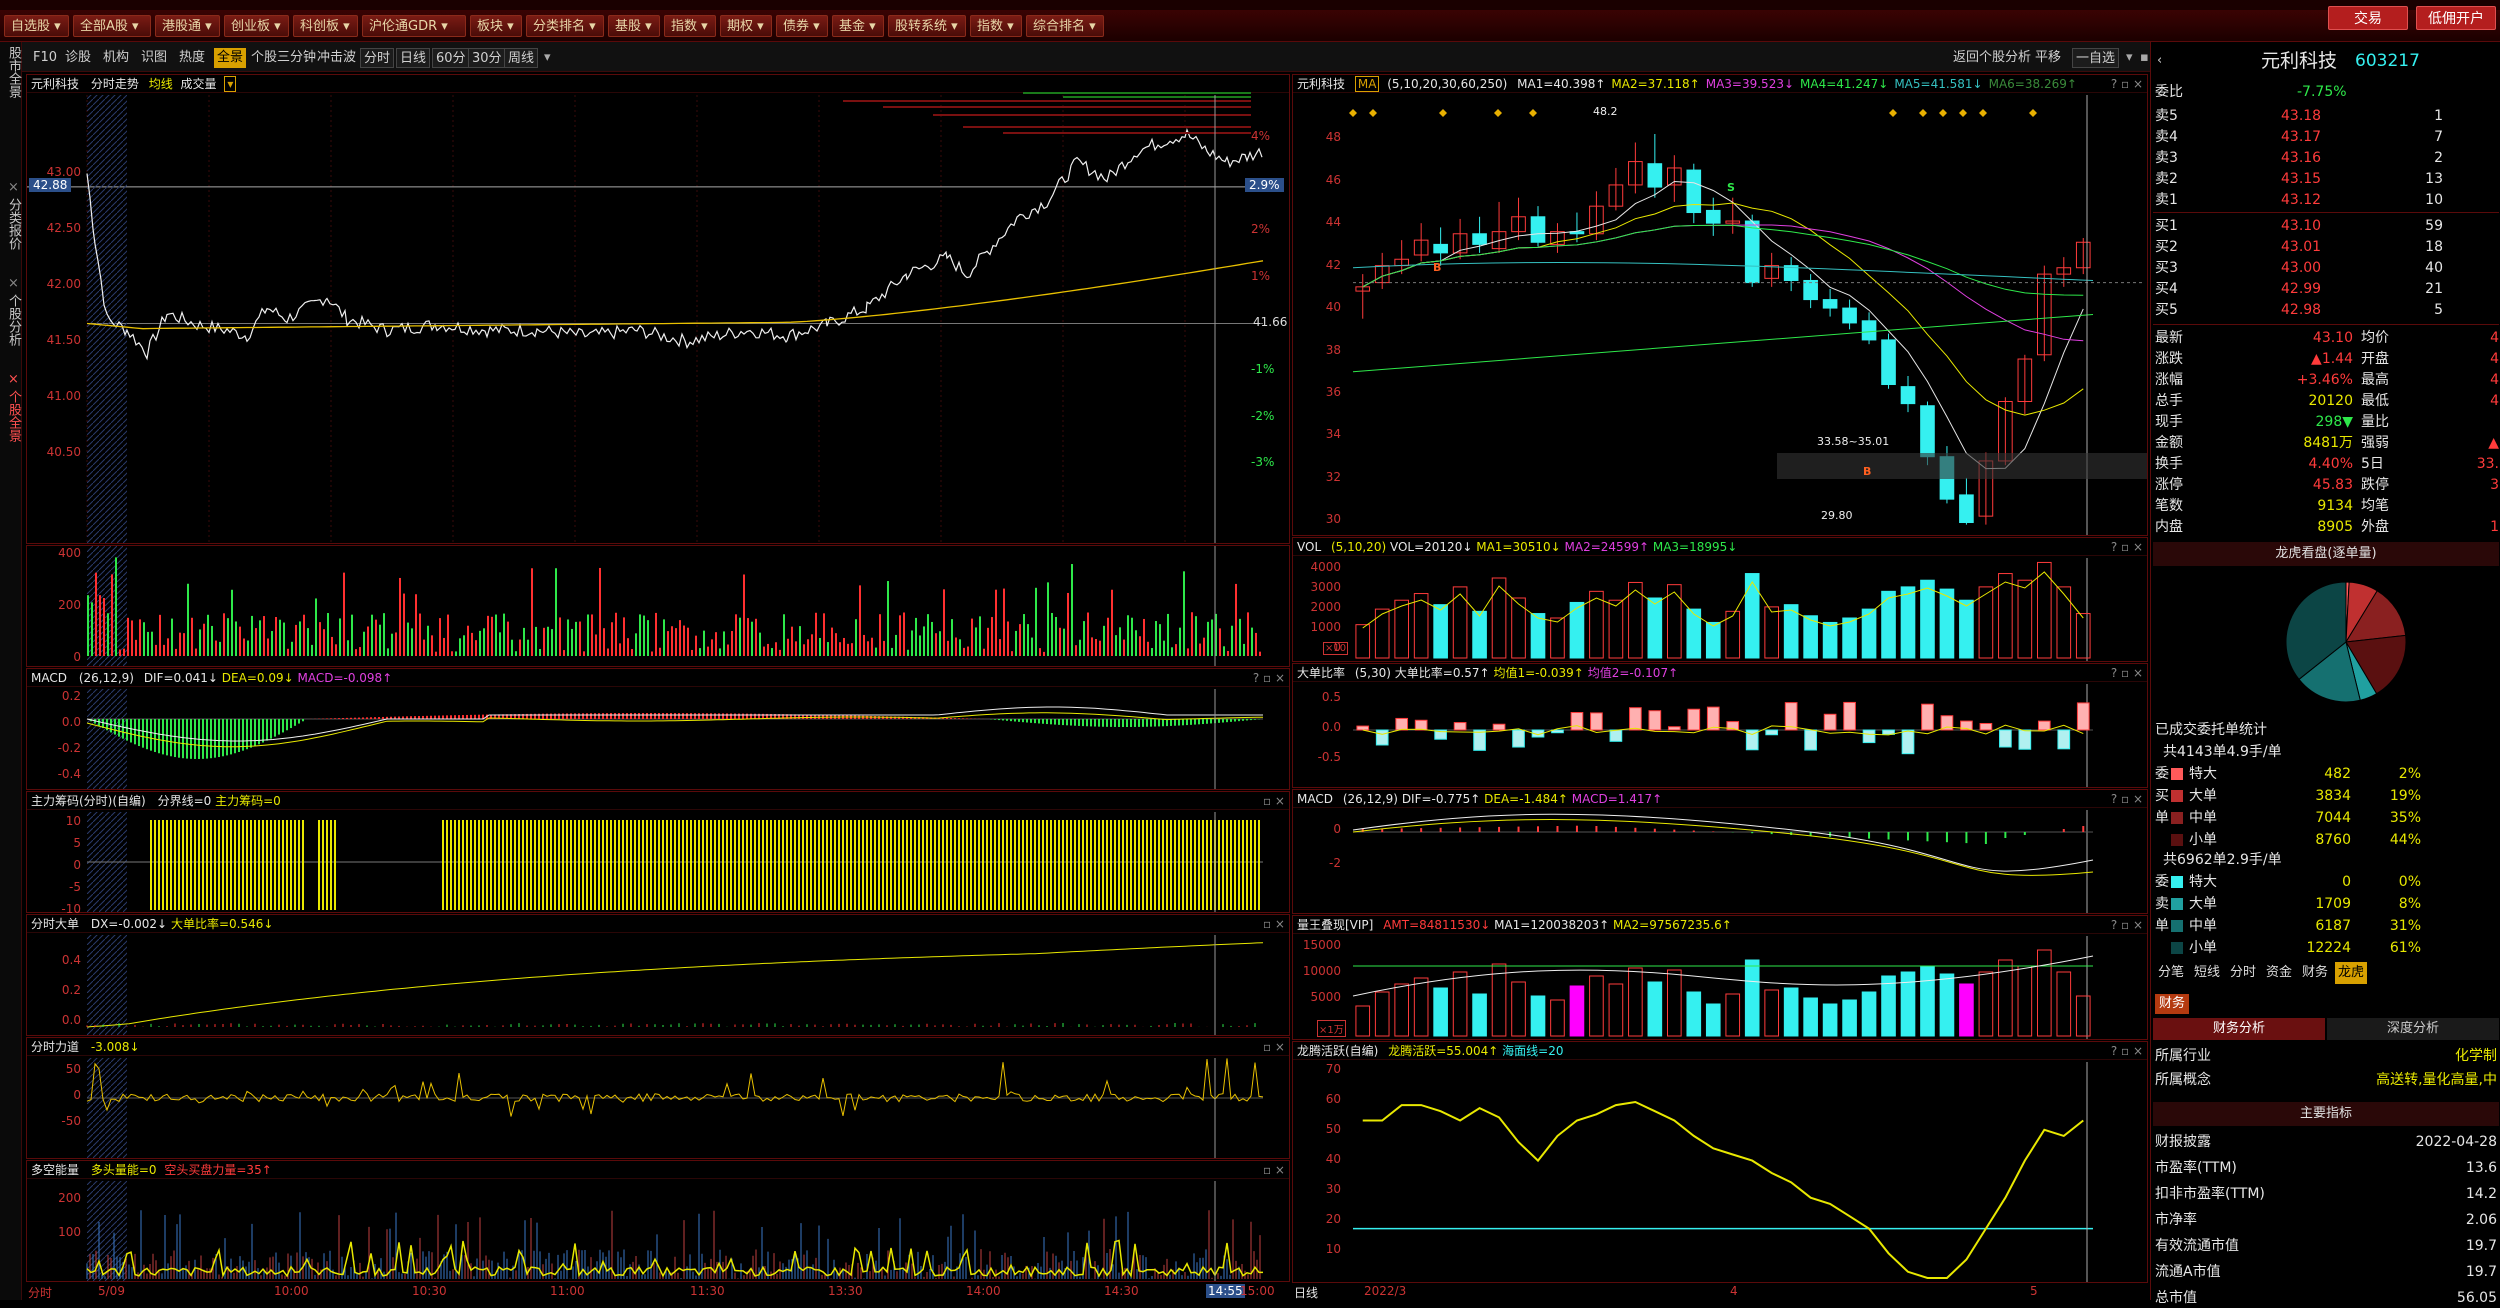 Image resolution: width=2500 pixels, height=1308 pixels. Describe the element at coordinates (858, 26) in the screenshot. I see `menu-item-12: 基金 ▾` at that location.